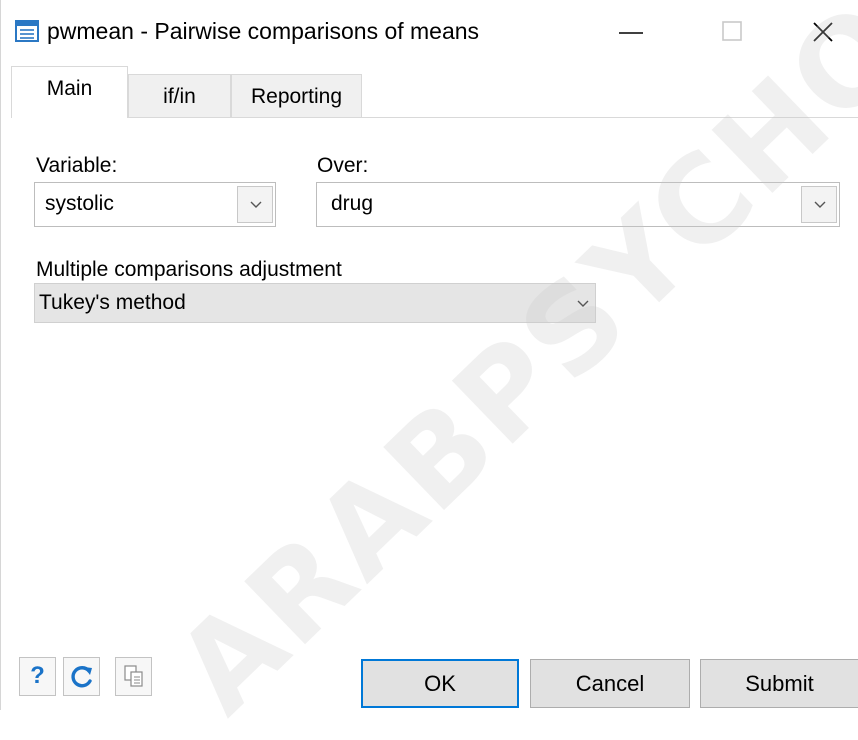  I want to click on tab-reporting: Reporting, so click(296, 95).